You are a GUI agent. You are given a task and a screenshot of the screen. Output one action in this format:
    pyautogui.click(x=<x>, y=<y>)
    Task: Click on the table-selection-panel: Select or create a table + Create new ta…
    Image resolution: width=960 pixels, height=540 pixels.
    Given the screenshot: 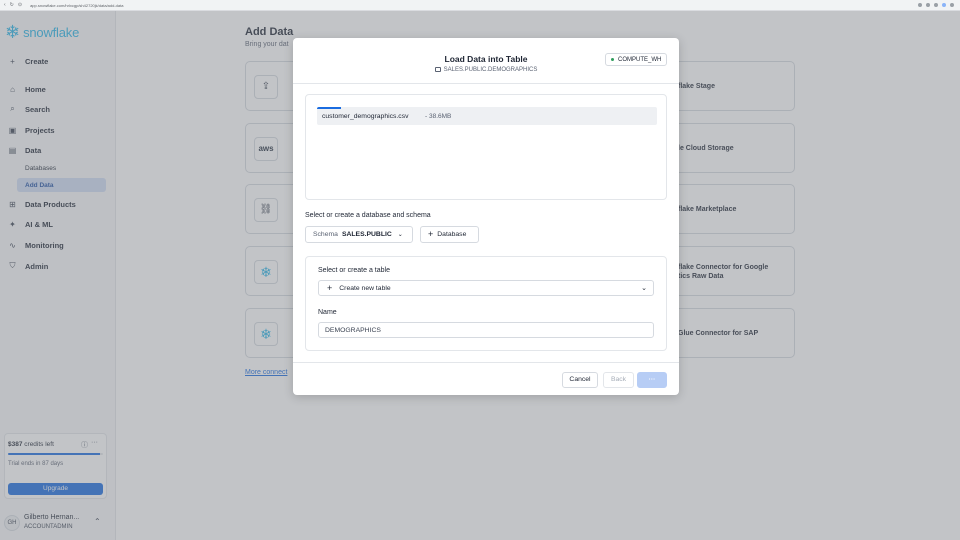 What is the action you would take?
    pyautogui.click(x=486, y=303)
    